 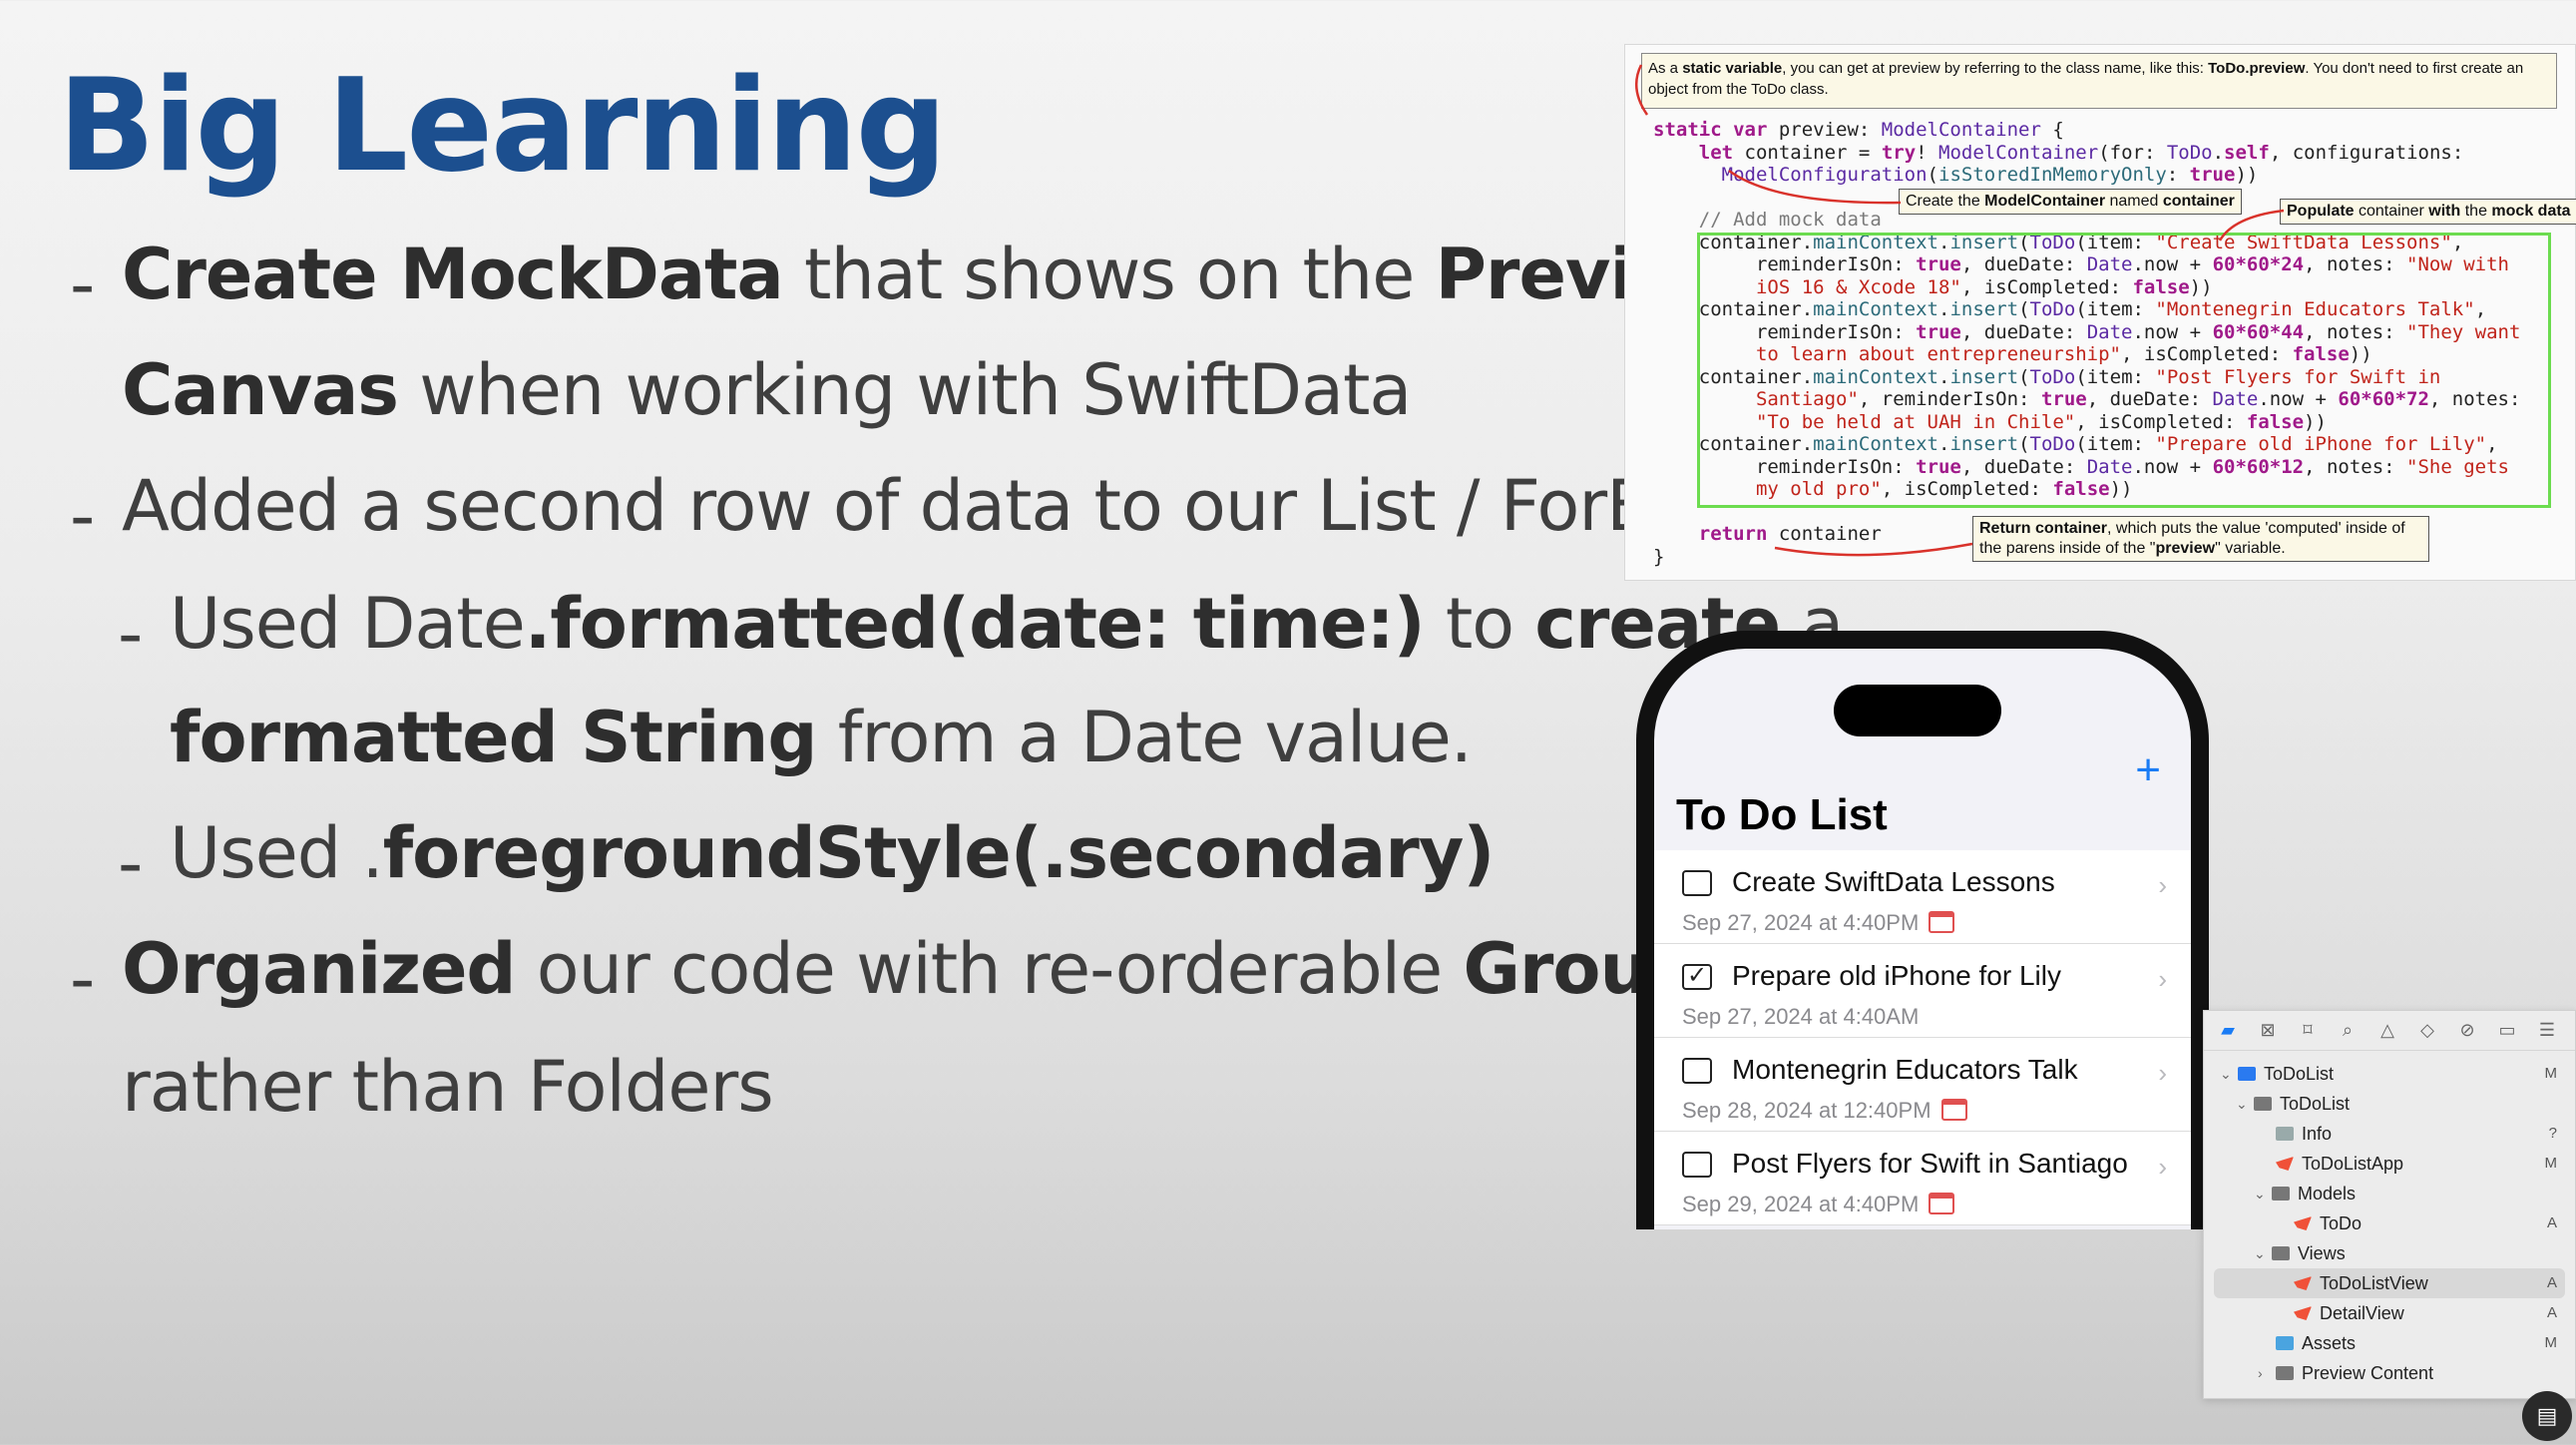 What do you see at coordinates (2247, 1074) in the screenshot?
I see `xcode-project-icon` at bounding box center [2247, 1074].